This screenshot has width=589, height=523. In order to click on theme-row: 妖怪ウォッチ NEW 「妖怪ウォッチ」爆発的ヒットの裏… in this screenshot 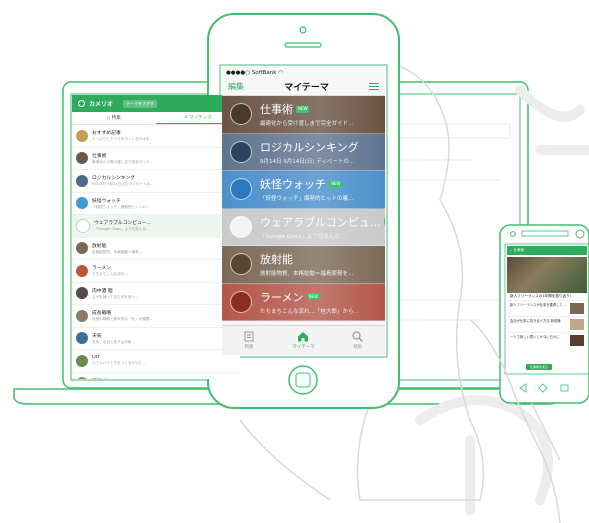, I will do `click(303, 190)`.